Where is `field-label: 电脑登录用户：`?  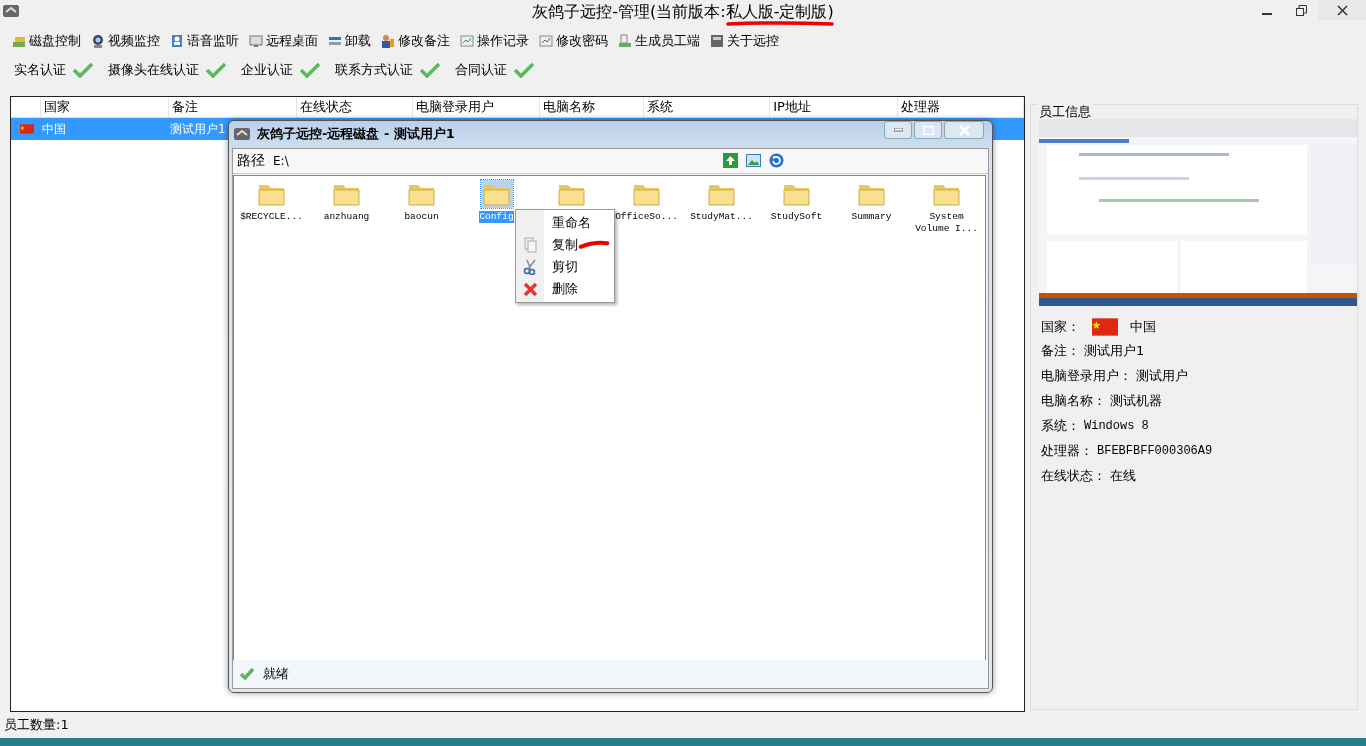
field-label: 电脑登录用户： is located at coordinates (1086, 375).